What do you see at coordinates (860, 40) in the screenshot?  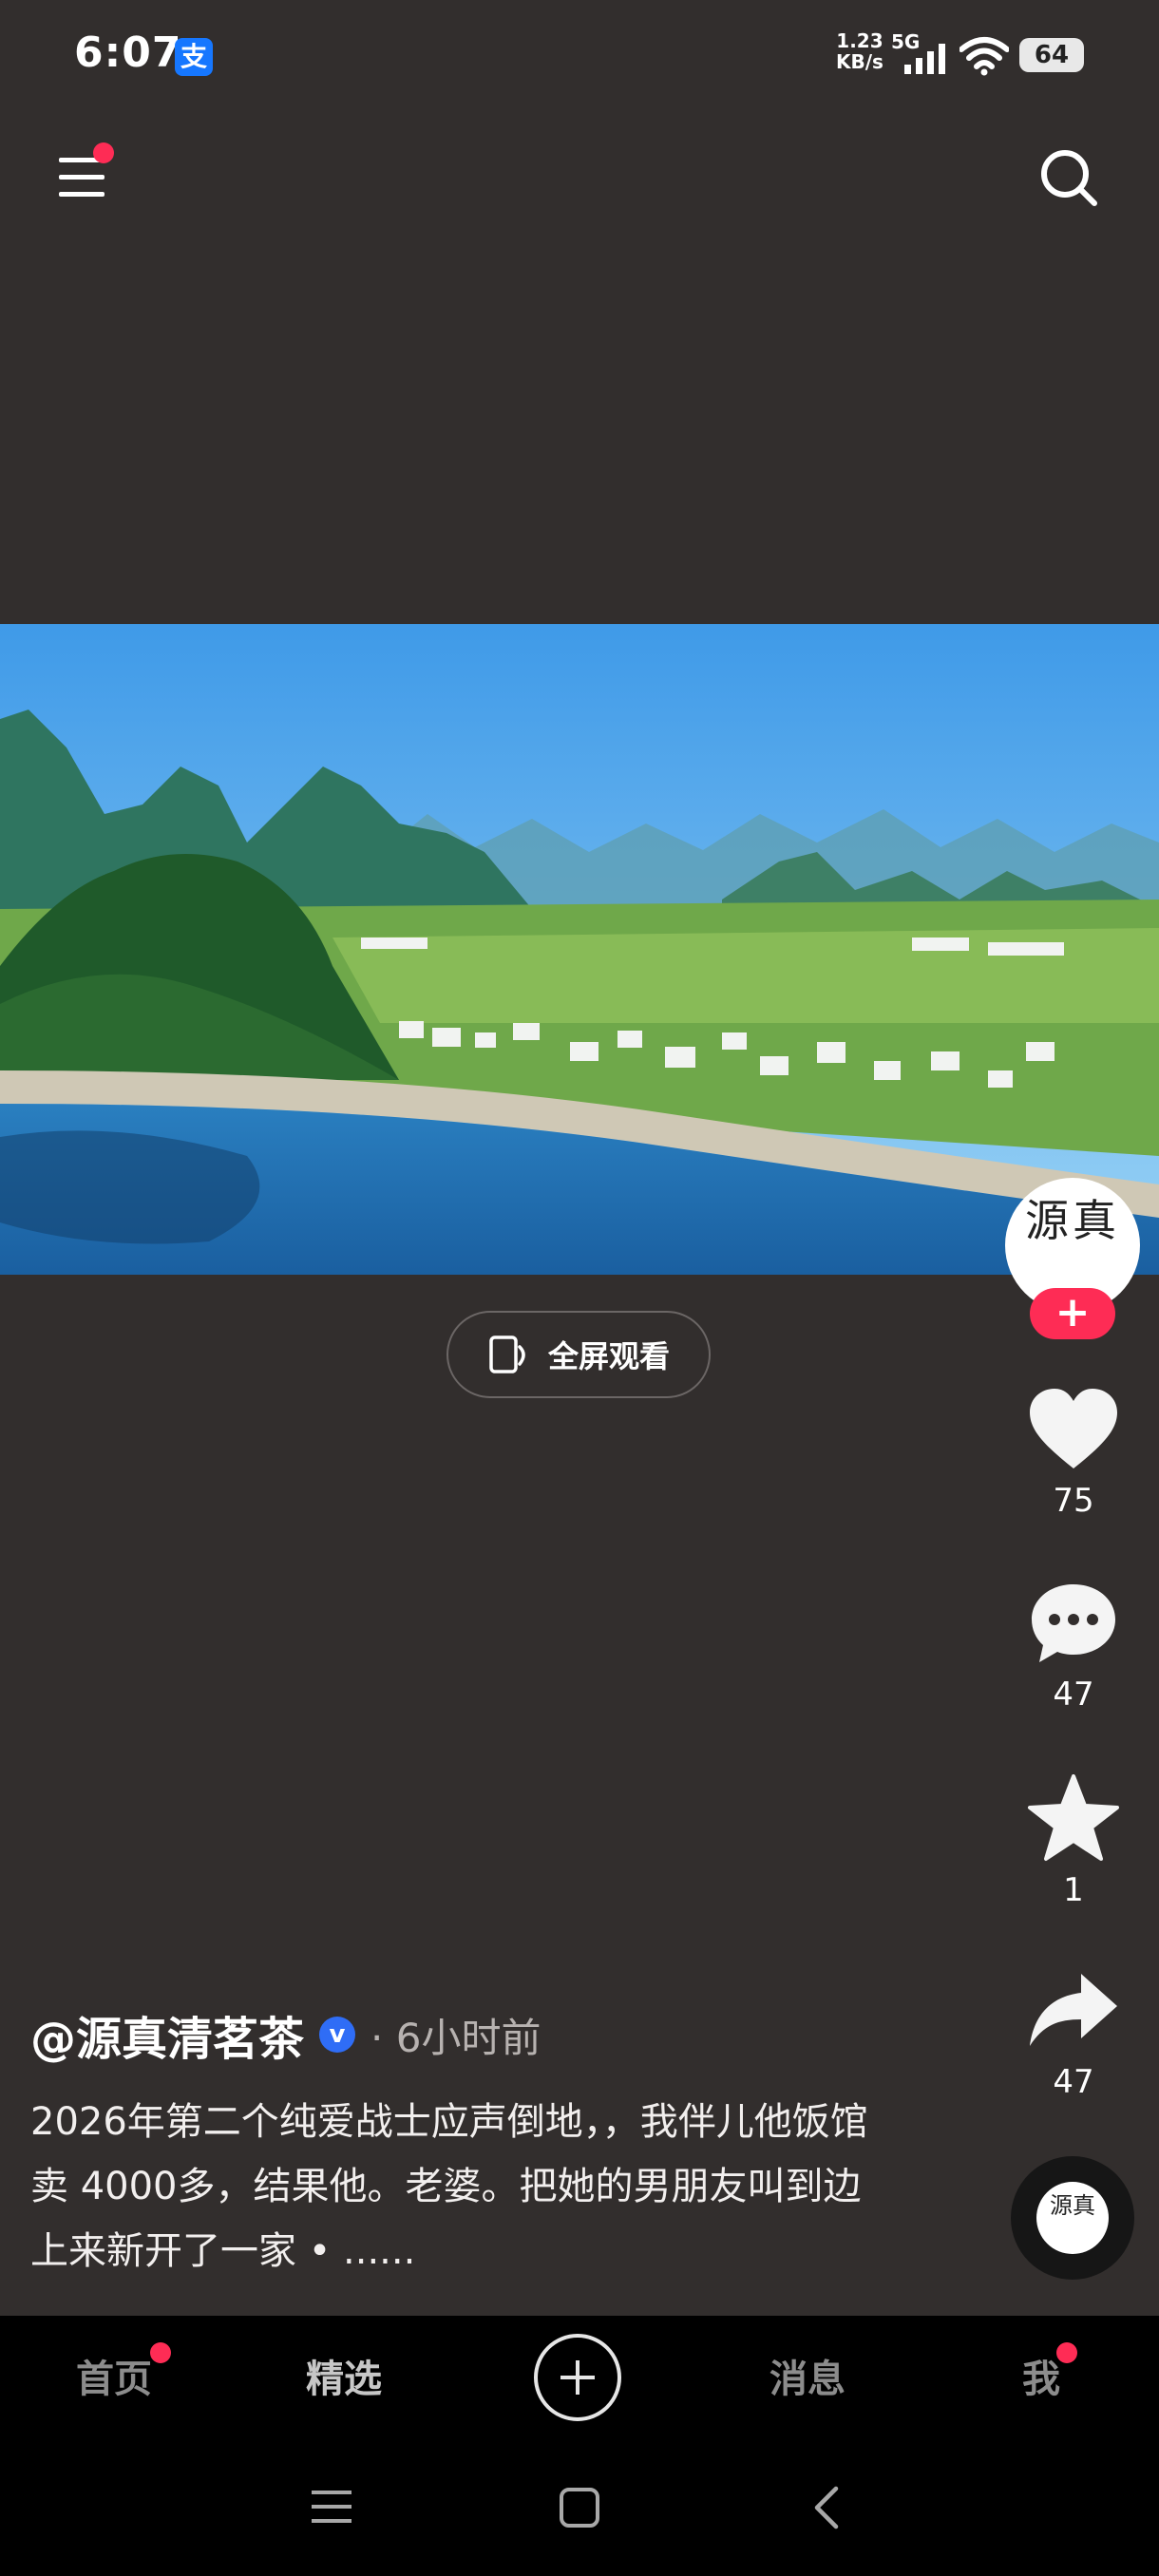 I see `network-speed-value: 1.23` at bounding box center [860, 40].